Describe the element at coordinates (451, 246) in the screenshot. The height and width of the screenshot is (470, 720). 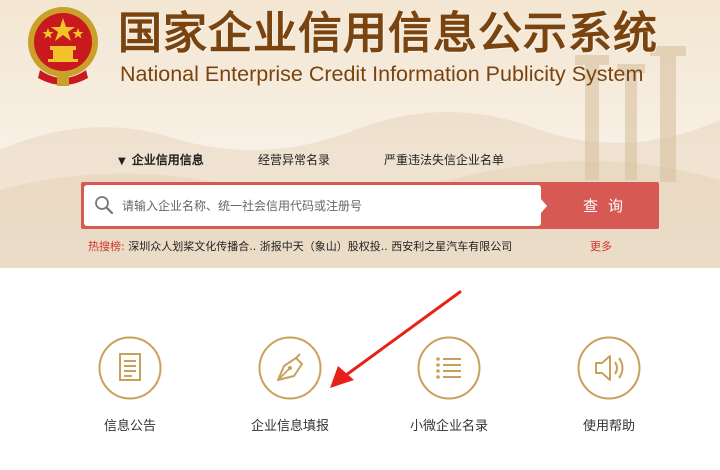
I see `hot-search-item: 西安利之星汽车有限公司` at that location.